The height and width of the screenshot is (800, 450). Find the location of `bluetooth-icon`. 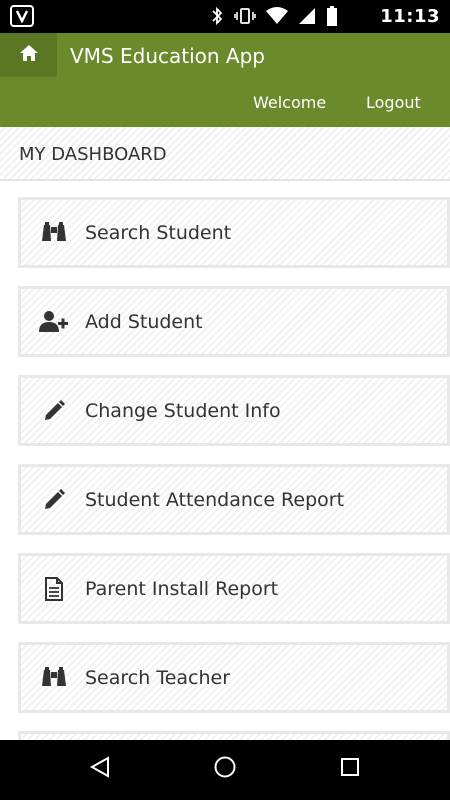

bluetooth-icon is located at coordinates (217, 18).